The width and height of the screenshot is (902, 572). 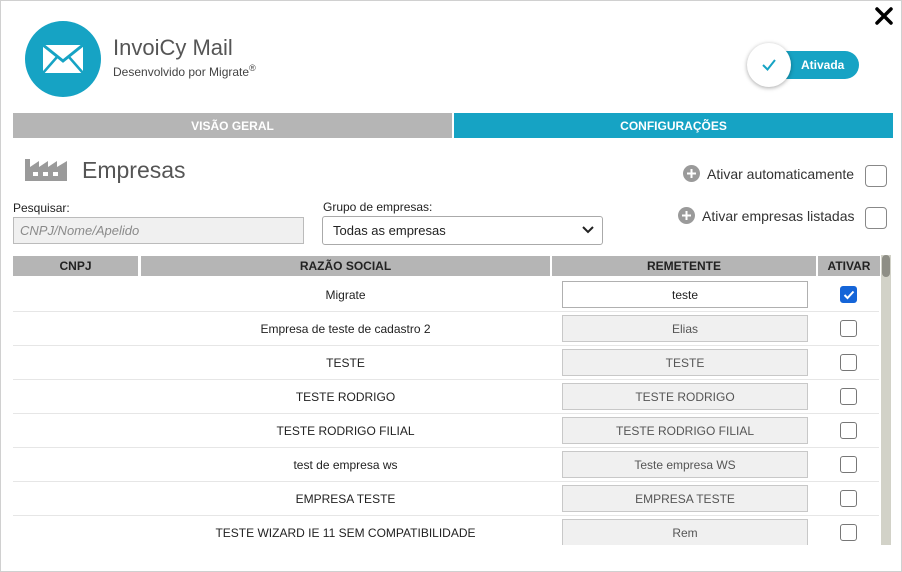 I want to click on scrollbar-thumb, so click(x=886, y=266).